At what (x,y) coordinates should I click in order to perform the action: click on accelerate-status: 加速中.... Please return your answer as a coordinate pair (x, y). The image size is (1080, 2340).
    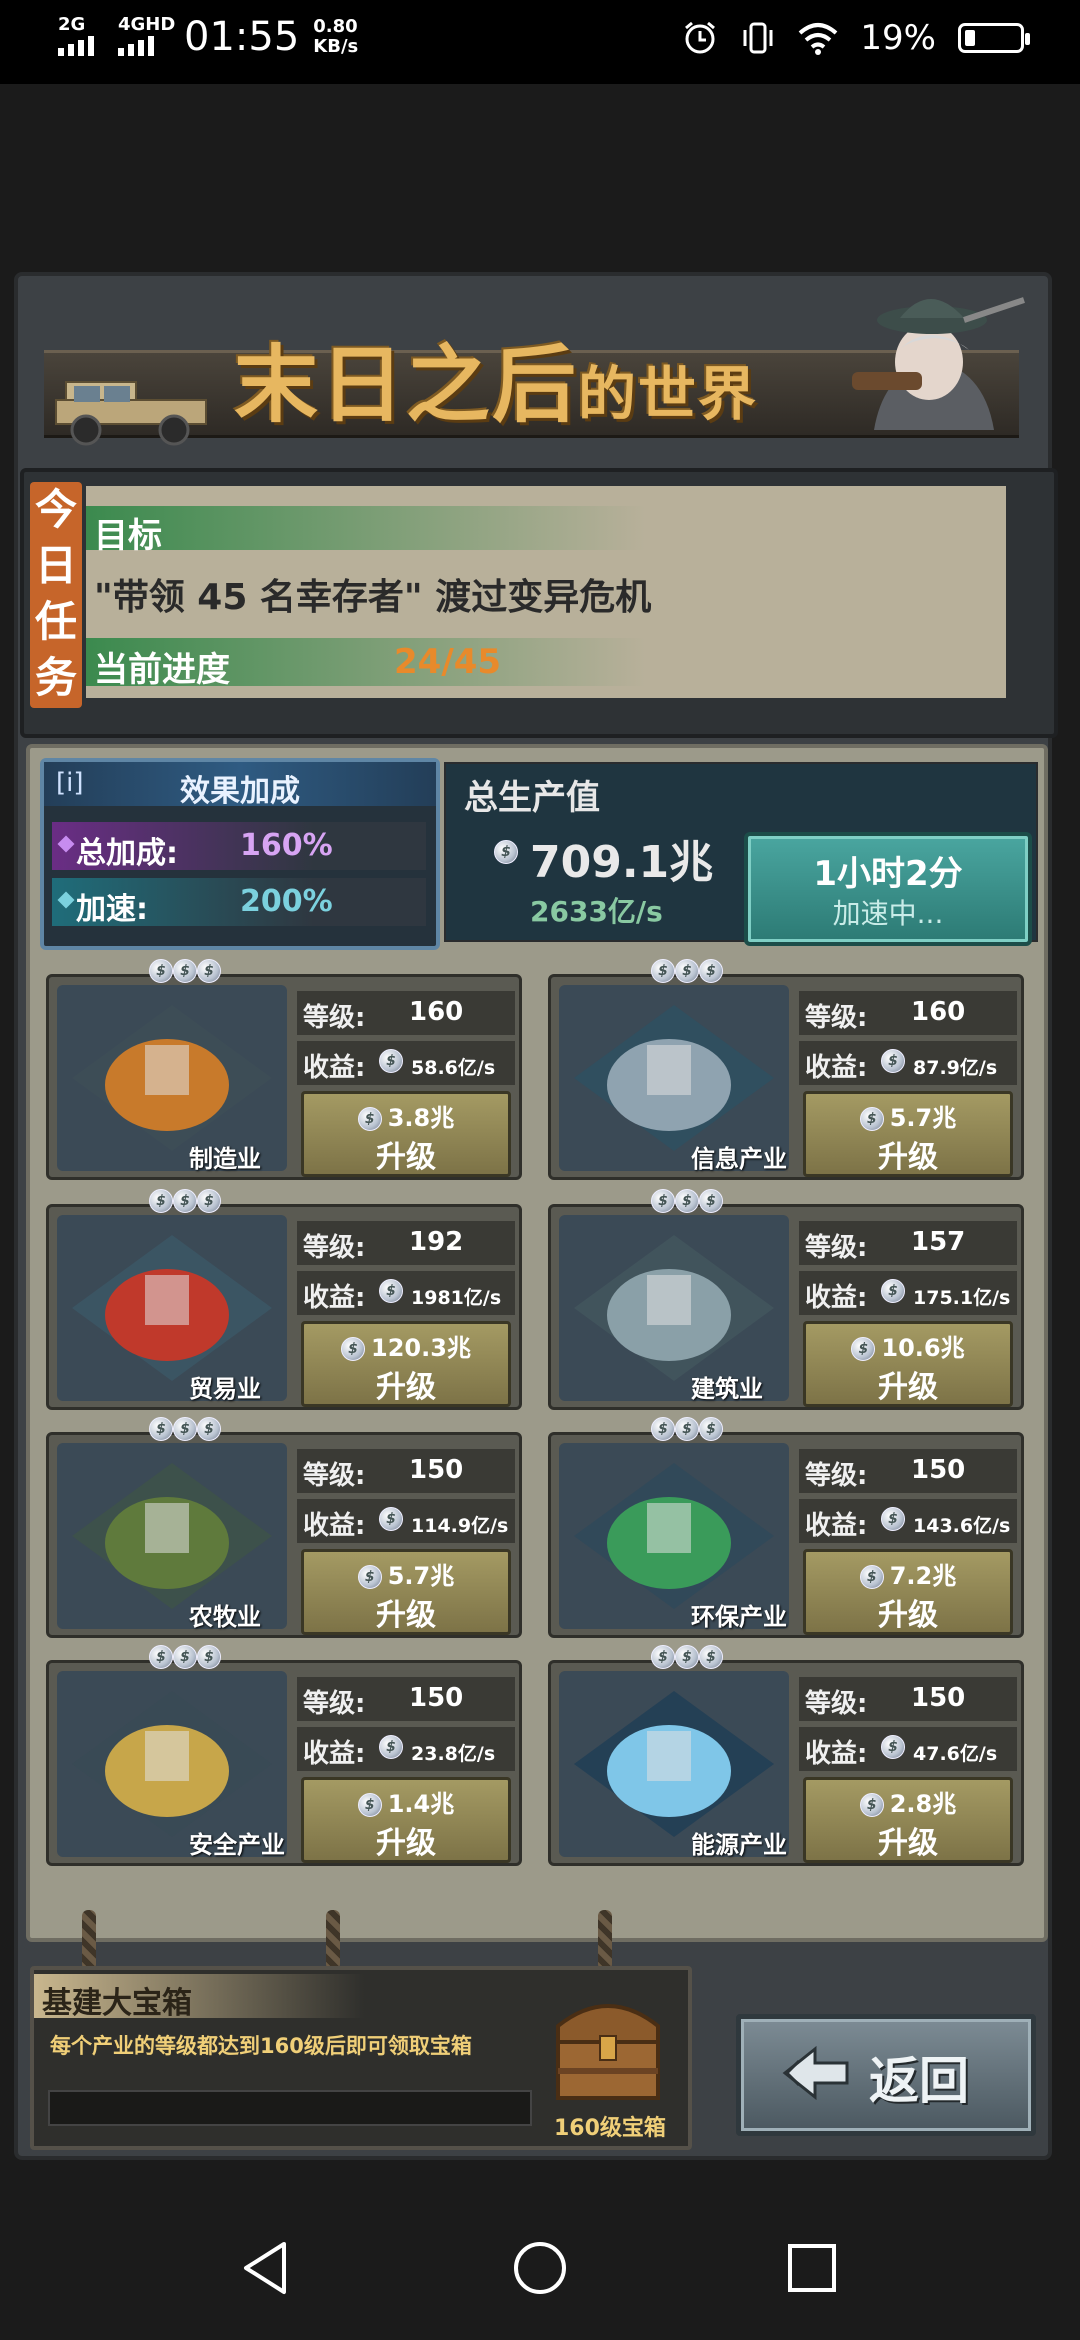
    Looking at the image, I should click on (888, 913).